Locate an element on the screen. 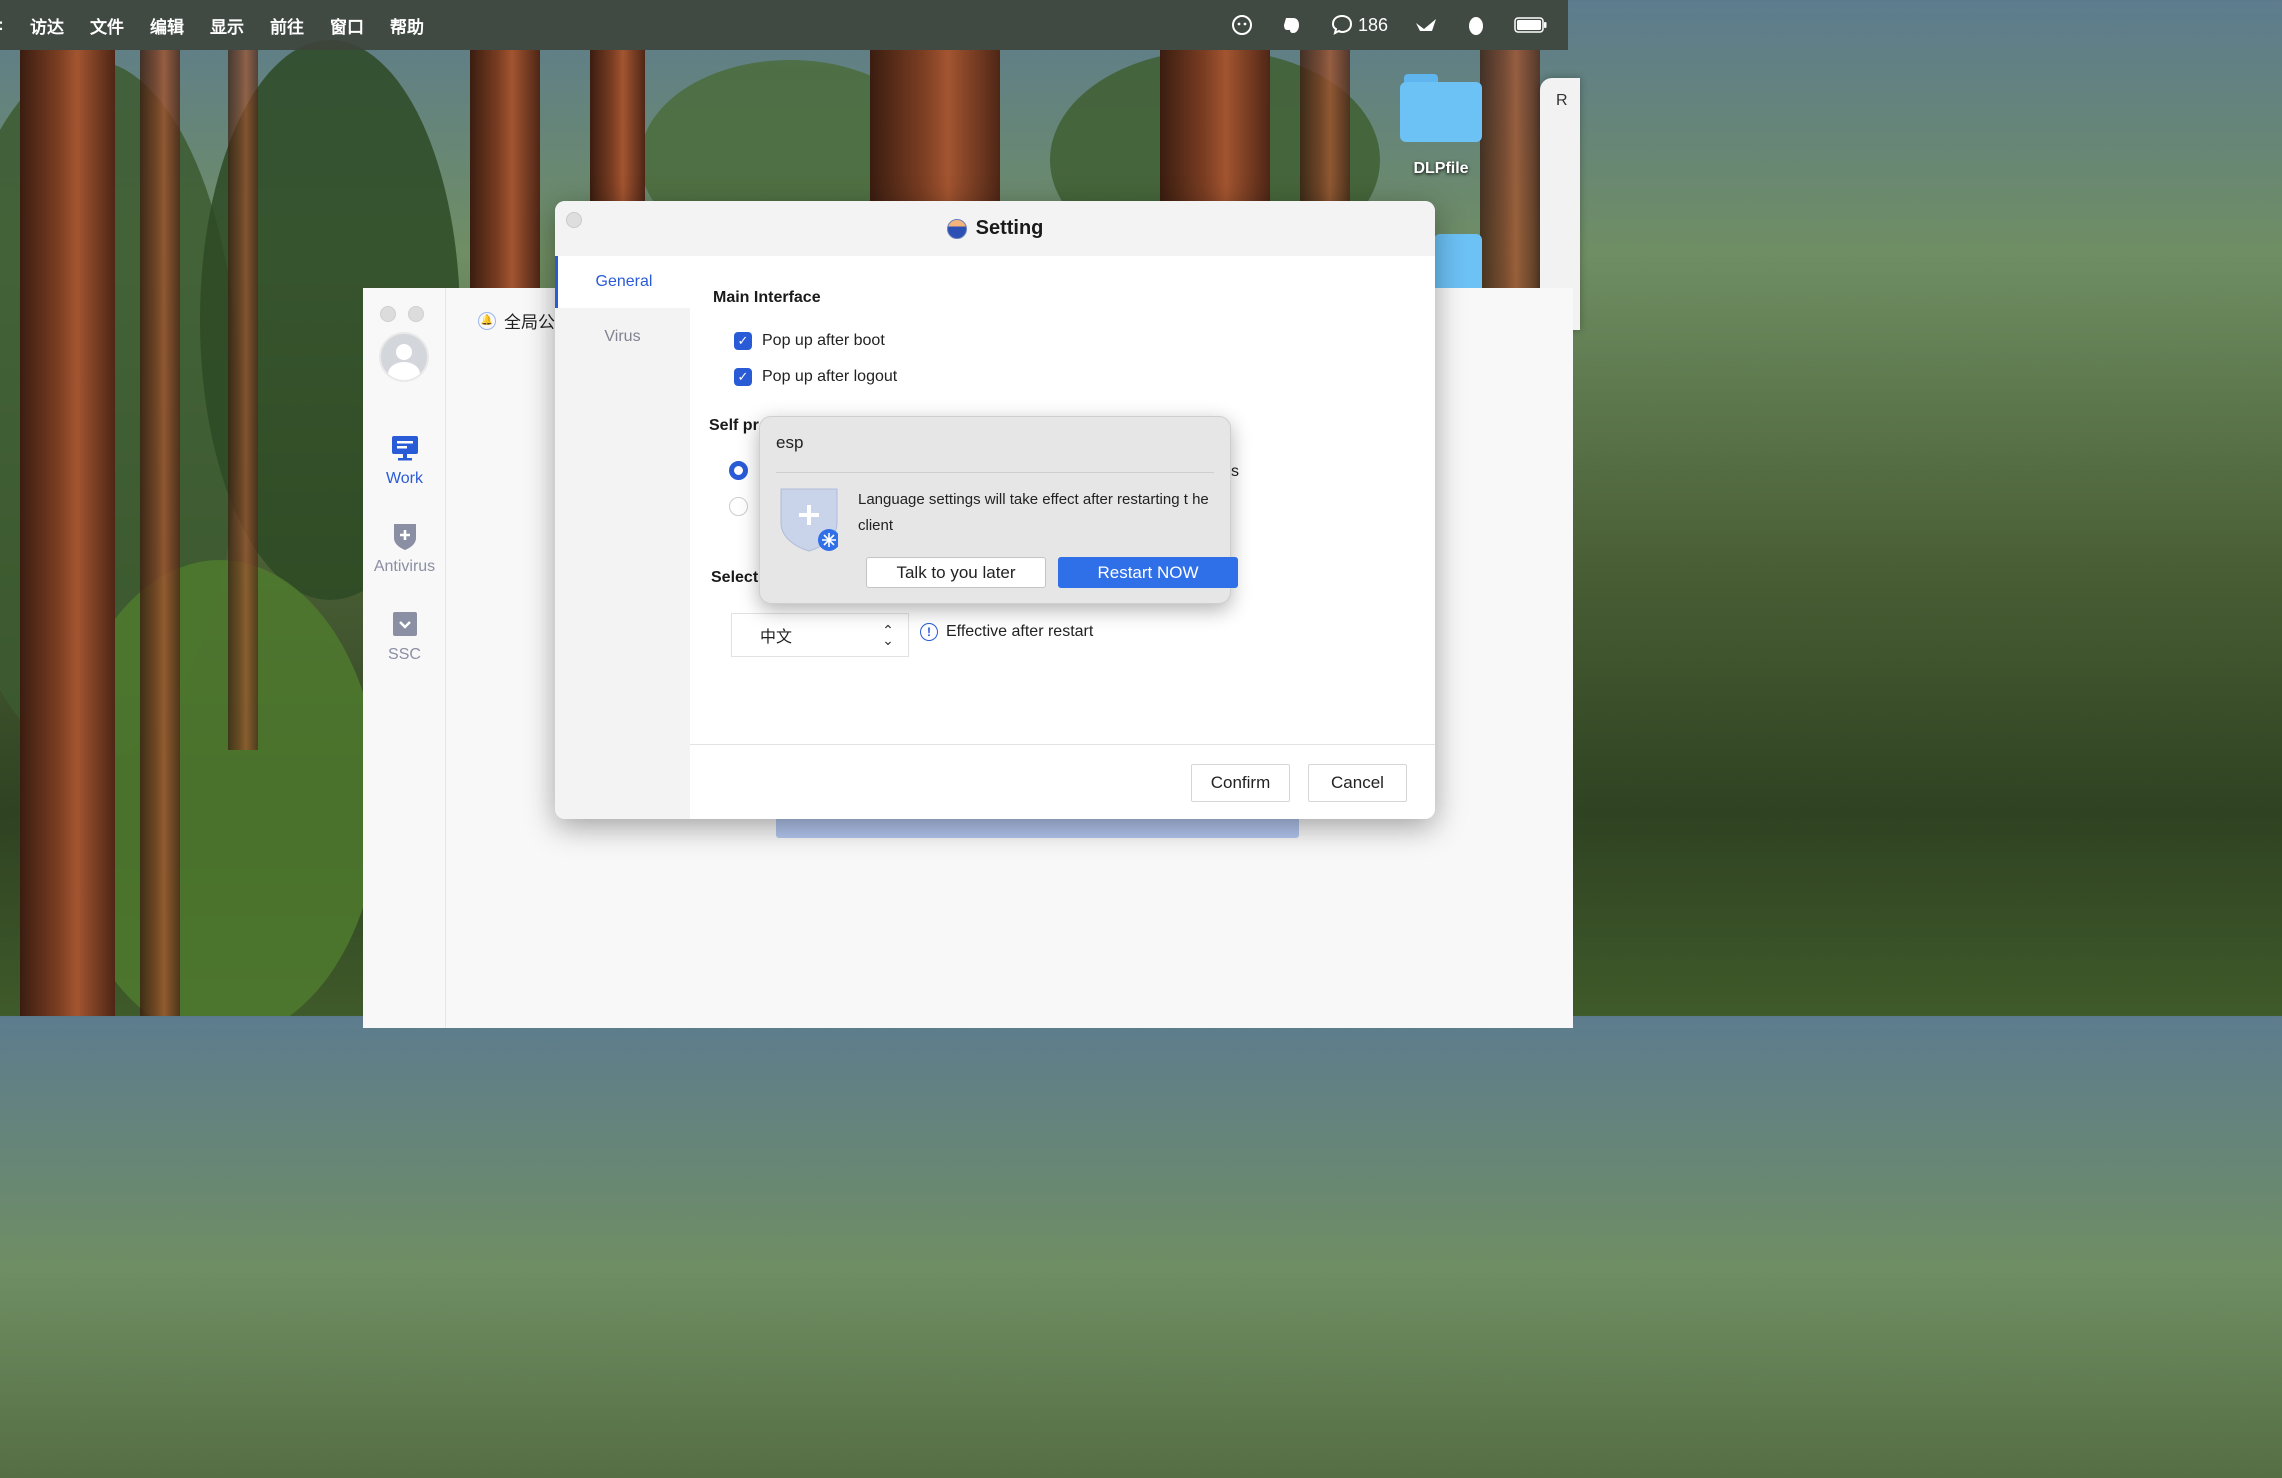 The height and width of the screenshot is (1478, 2282). app-content-bar is located at coordinates (1037, 828).